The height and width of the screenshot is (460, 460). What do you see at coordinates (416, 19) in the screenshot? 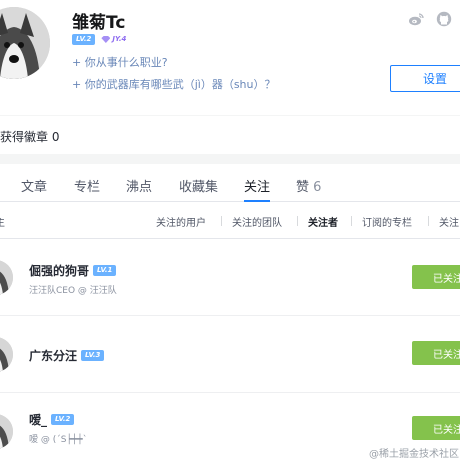
I see `weibo-icon` at bounding box center [416, 19].